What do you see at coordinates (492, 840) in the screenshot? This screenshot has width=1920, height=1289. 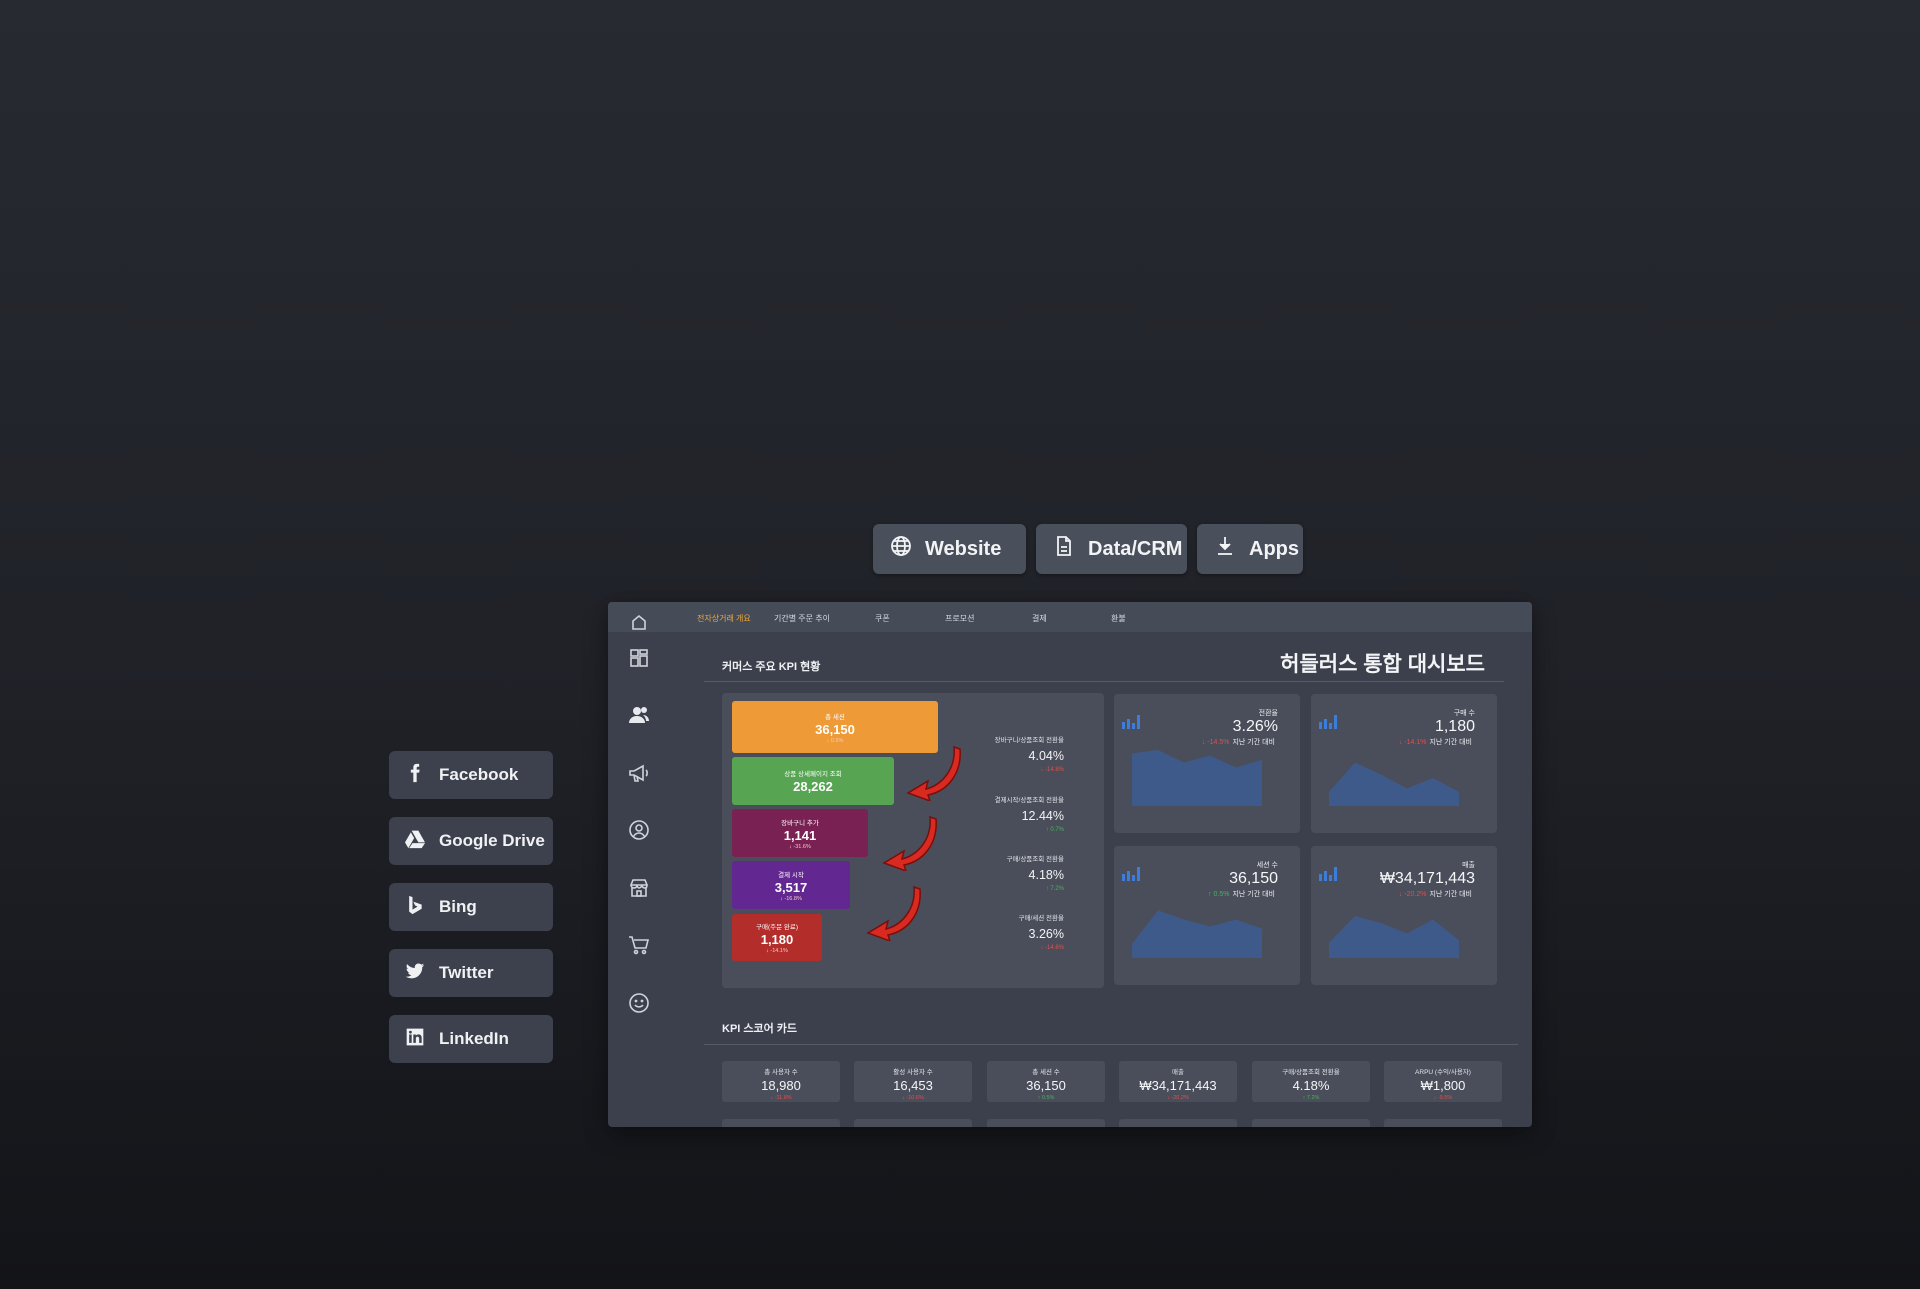 I see `google-drive-label: Google Drive` at bounding box center [492, 840].